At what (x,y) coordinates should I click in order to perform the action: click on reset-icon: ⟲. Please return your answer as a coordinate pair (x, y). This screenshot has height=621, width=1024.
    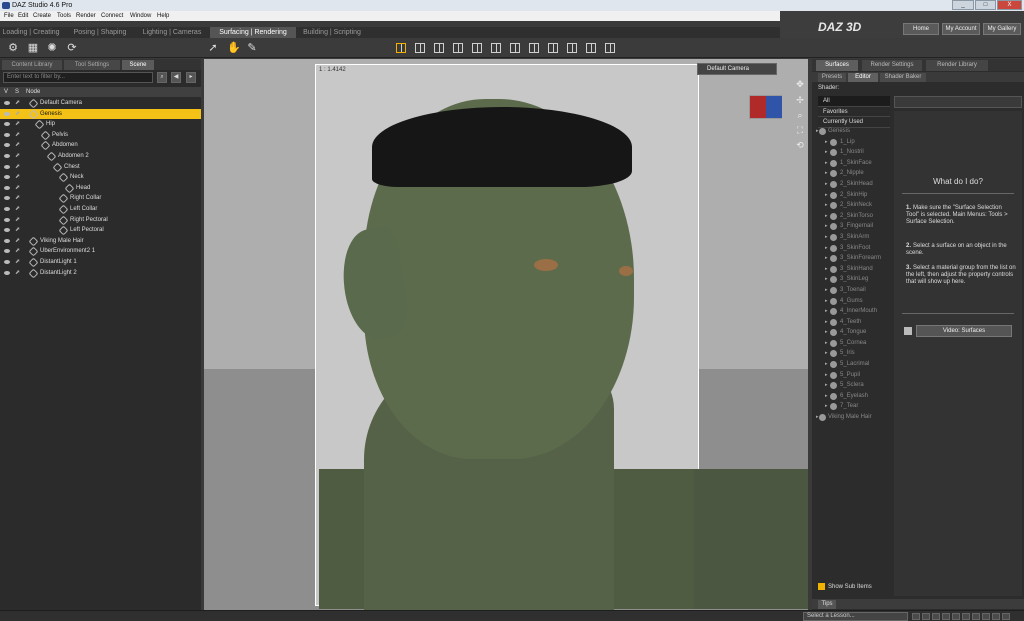
    Looking at the image, I should click on (800, 145).